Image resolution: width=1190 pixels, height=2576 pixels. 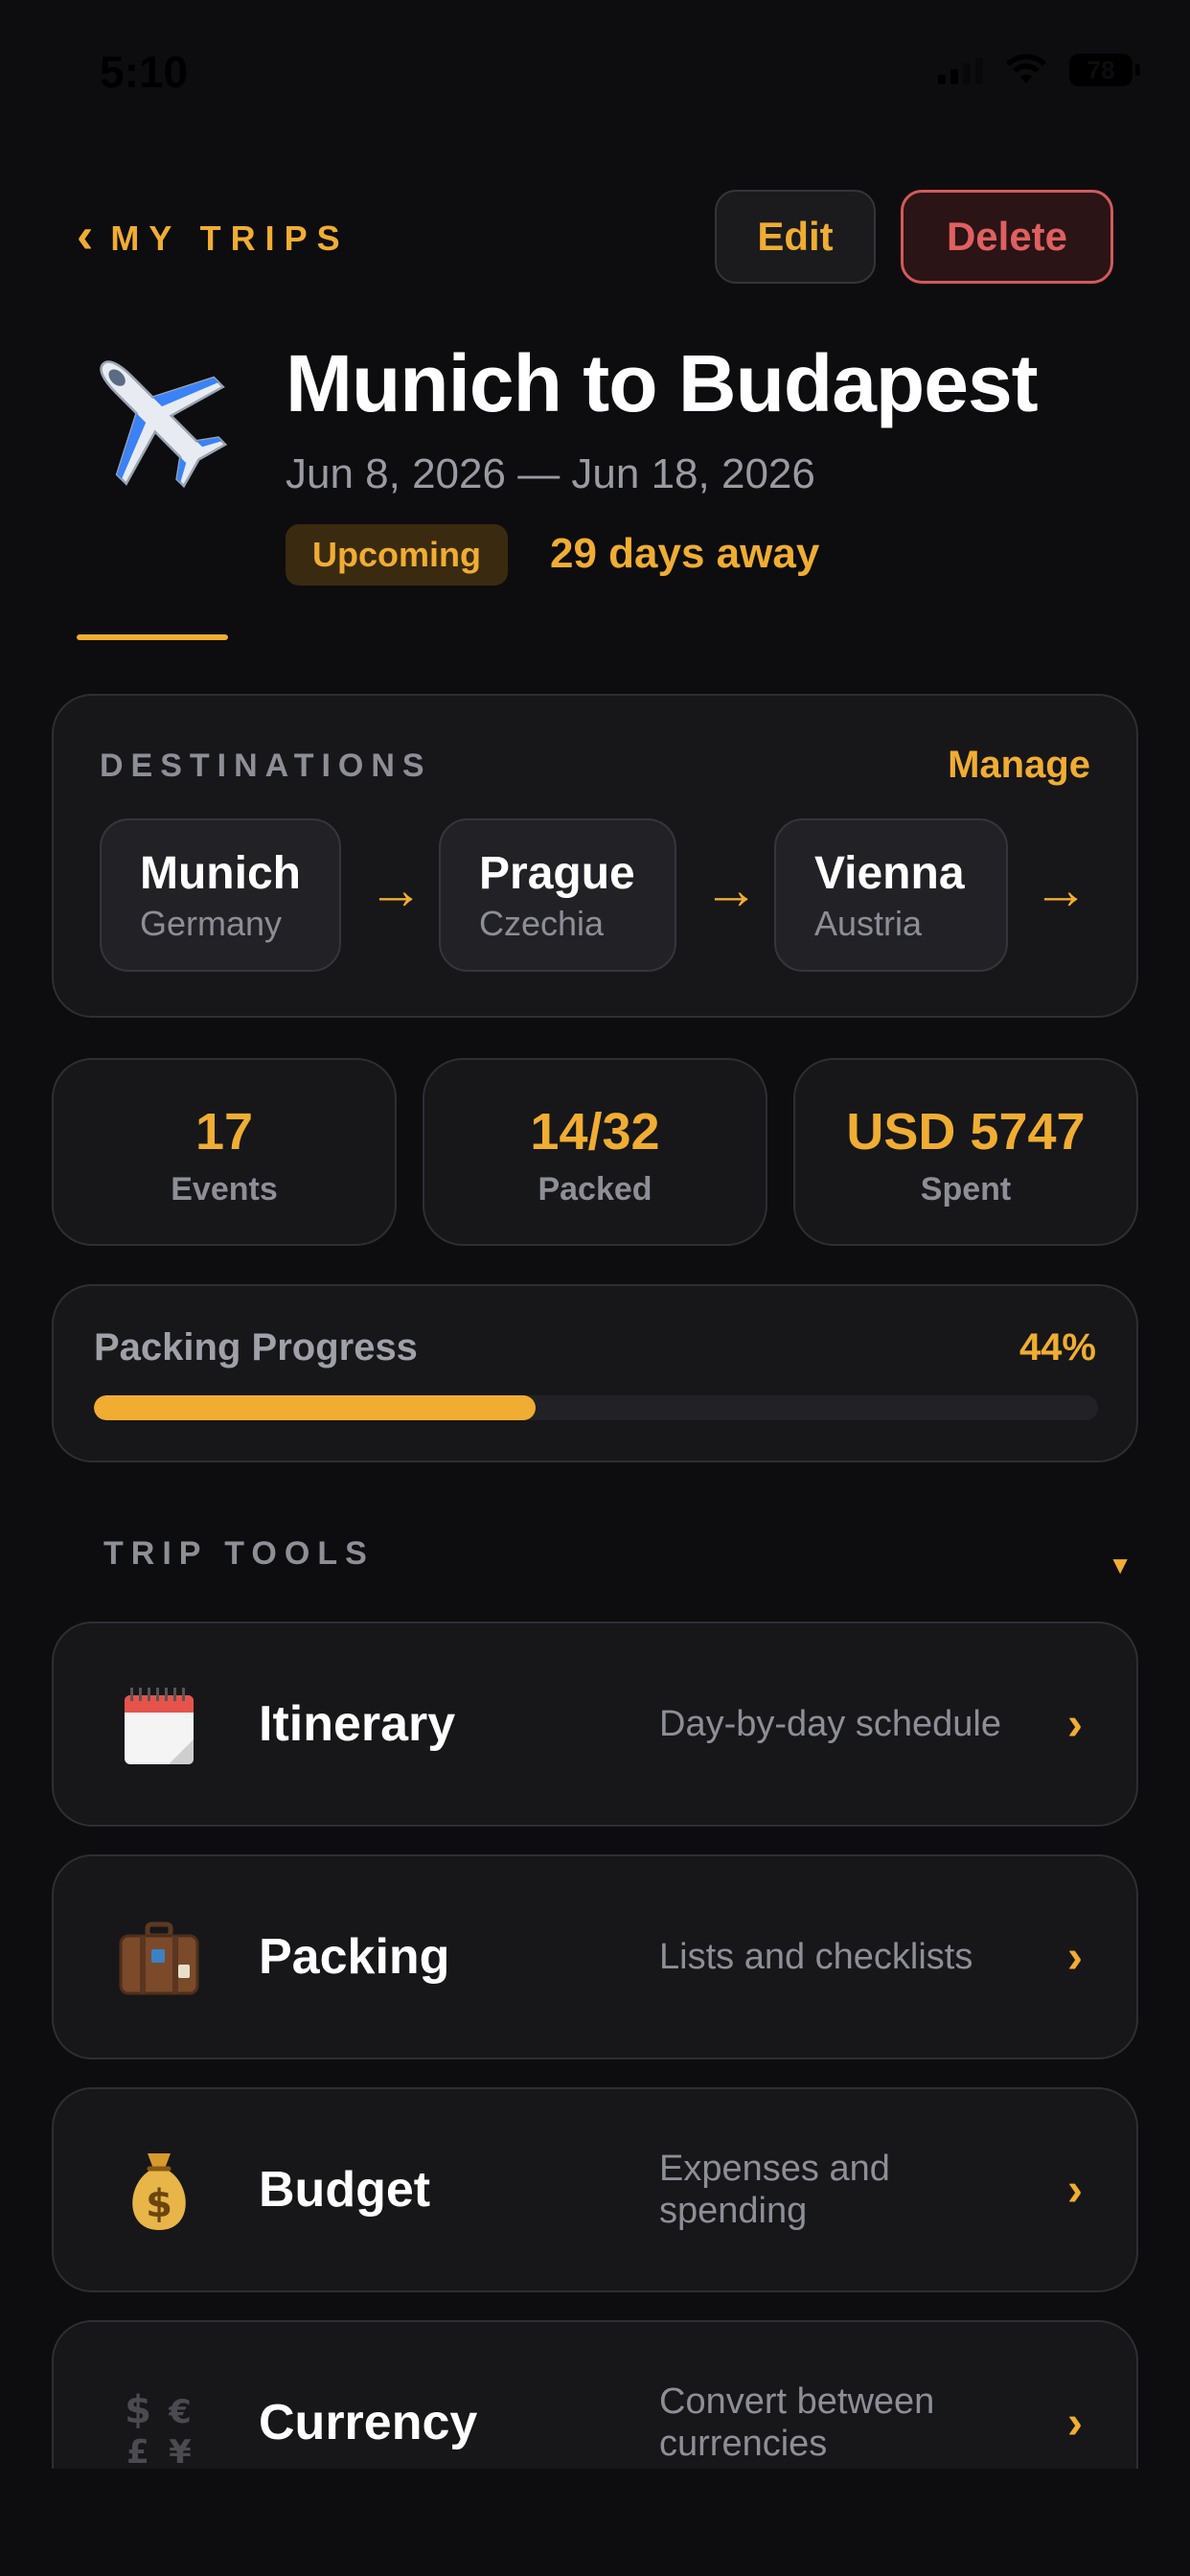 What do you see at coordinates (1121, 1565) in the screenshot?
I see `caret-down-icon: ▼` at bounding box center [1121, 1565].